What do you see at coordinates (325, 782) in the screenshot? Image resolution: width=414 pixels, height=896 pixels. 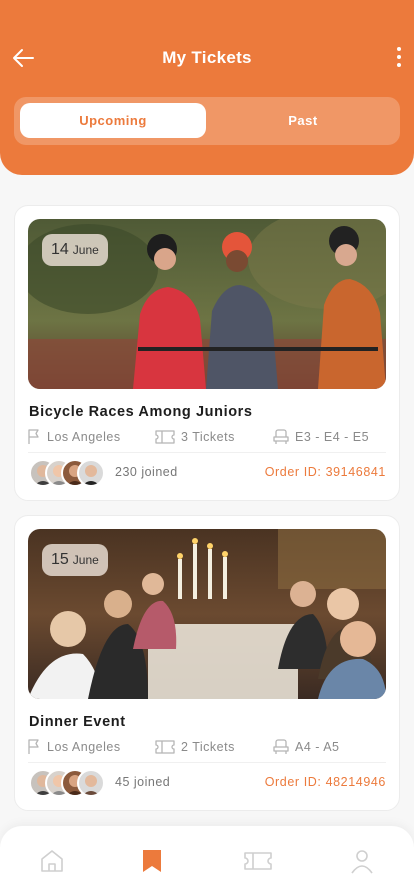 I see `order-id: Order ID: 48214946` at bounding box center [325, 782].